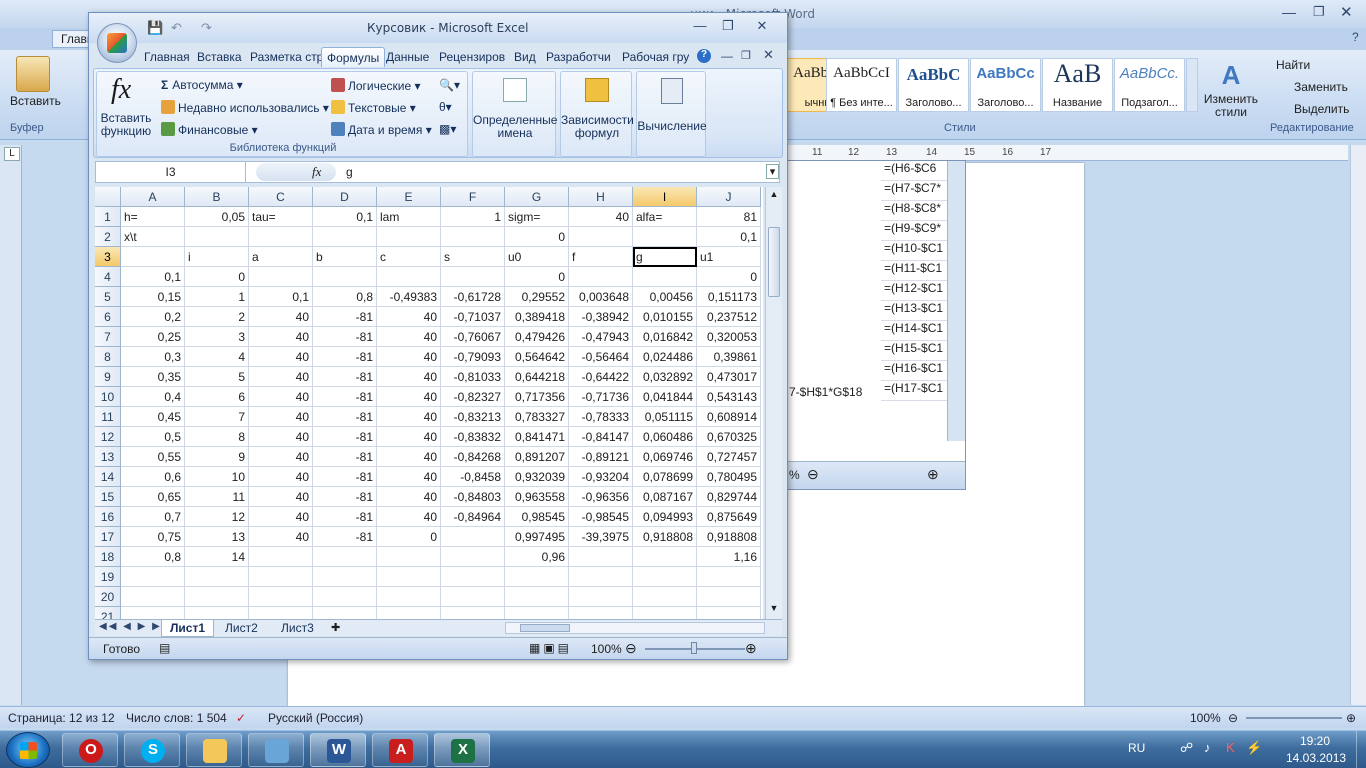 This screenshot has height=768, width=1366. I want to click on row-header: 20, so click(108, 597).